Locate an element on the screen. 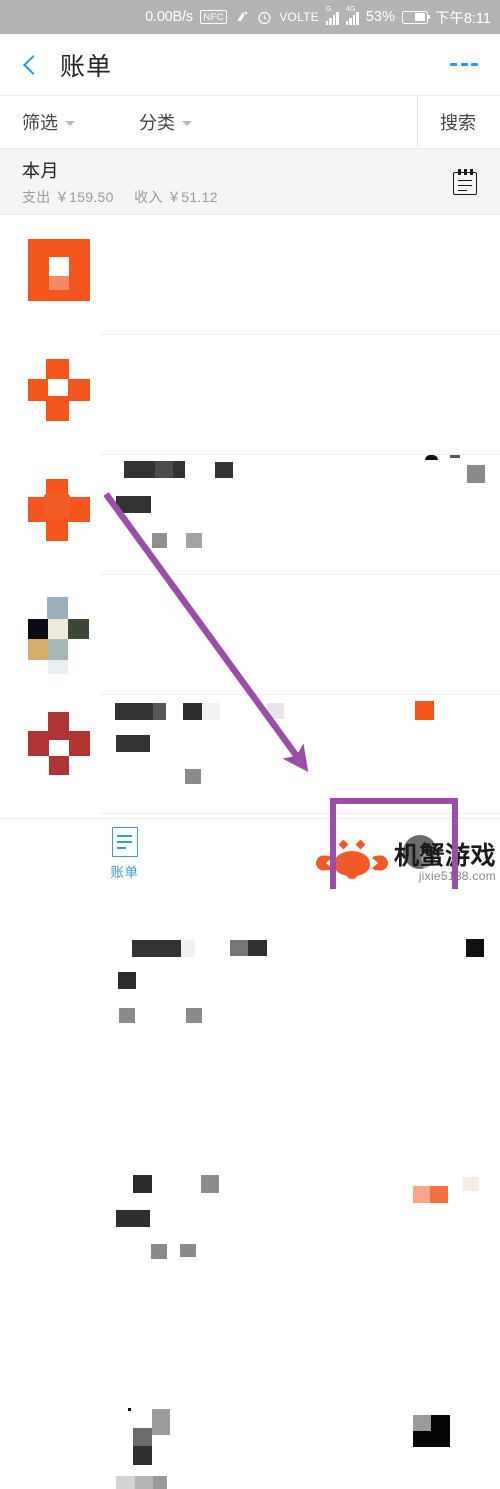 The height and width of the screenshot is (1489, 500). chevron-left-icon is located at coordinates (31, 65).